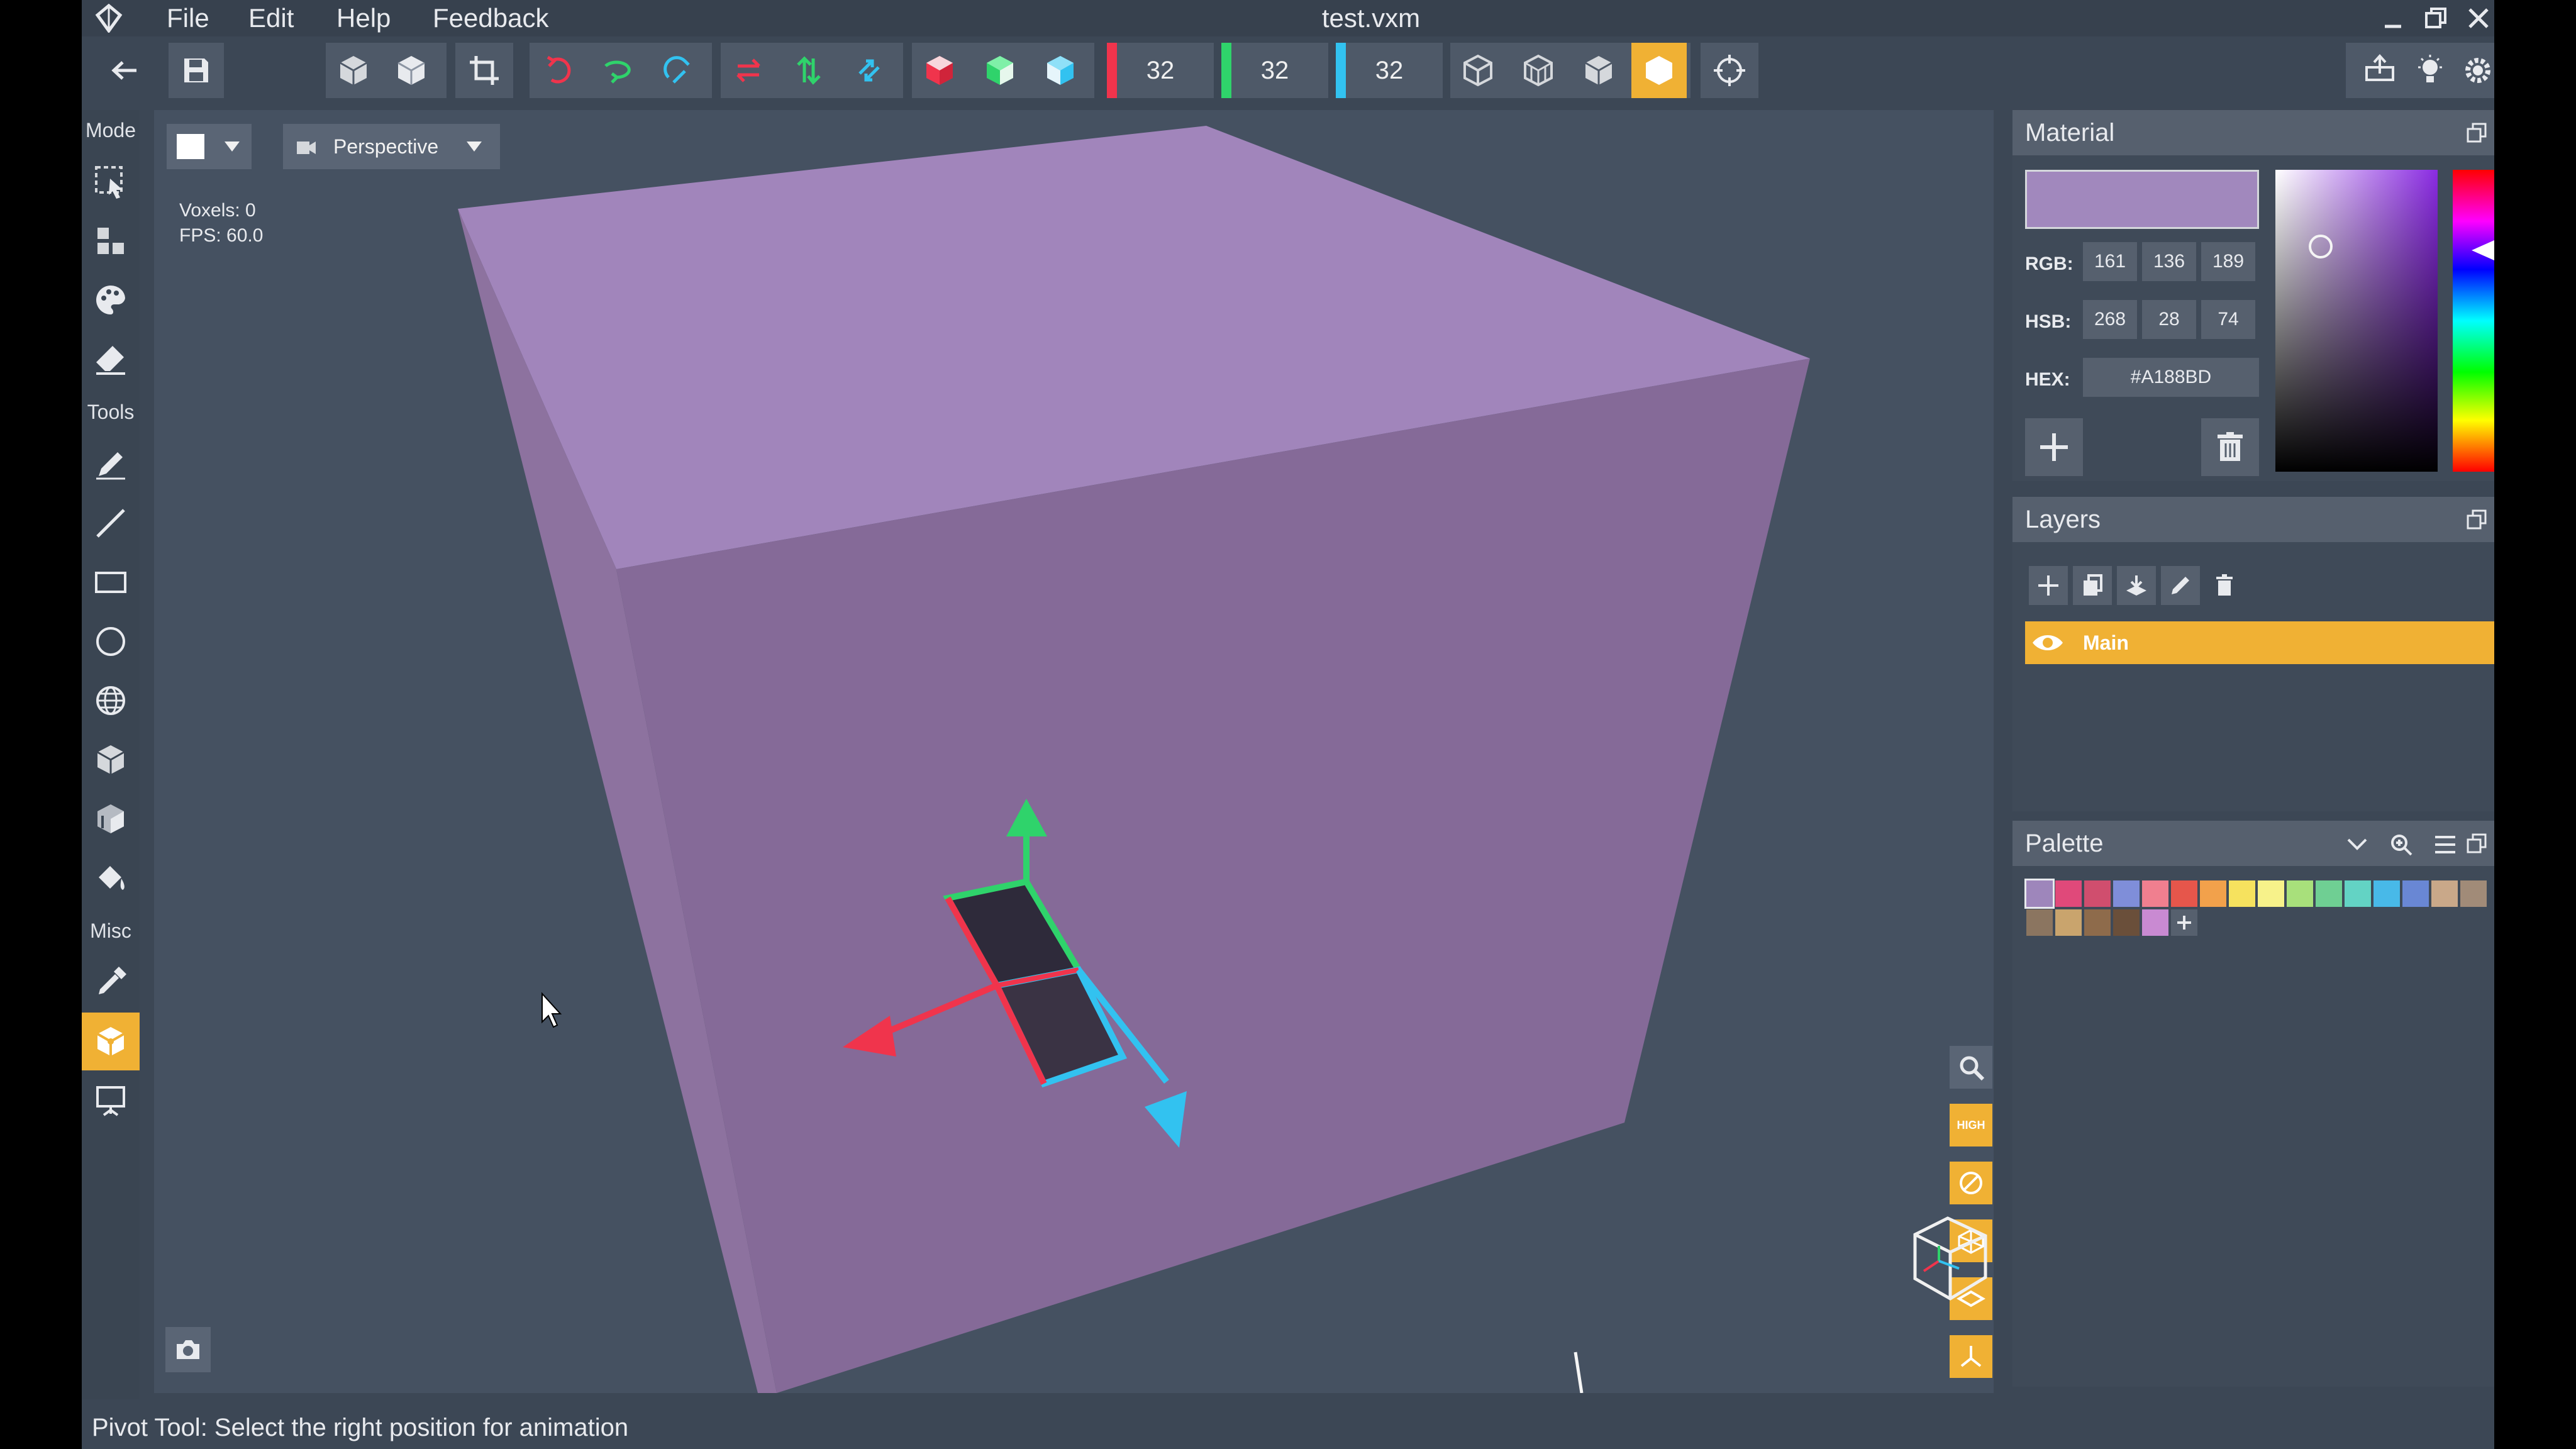 This screenshot has height=1449, width=2576. I want to click on flip-x-button, so click(748, 70).